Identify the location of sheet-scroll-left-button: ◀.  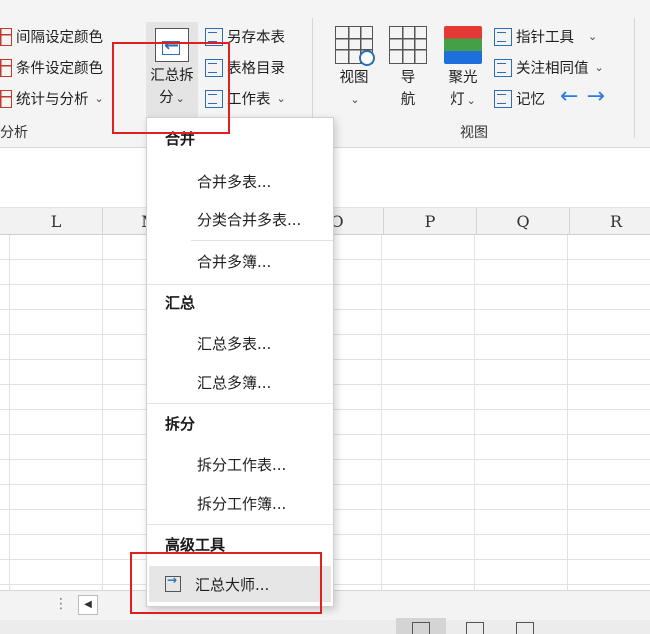
(88, 605).